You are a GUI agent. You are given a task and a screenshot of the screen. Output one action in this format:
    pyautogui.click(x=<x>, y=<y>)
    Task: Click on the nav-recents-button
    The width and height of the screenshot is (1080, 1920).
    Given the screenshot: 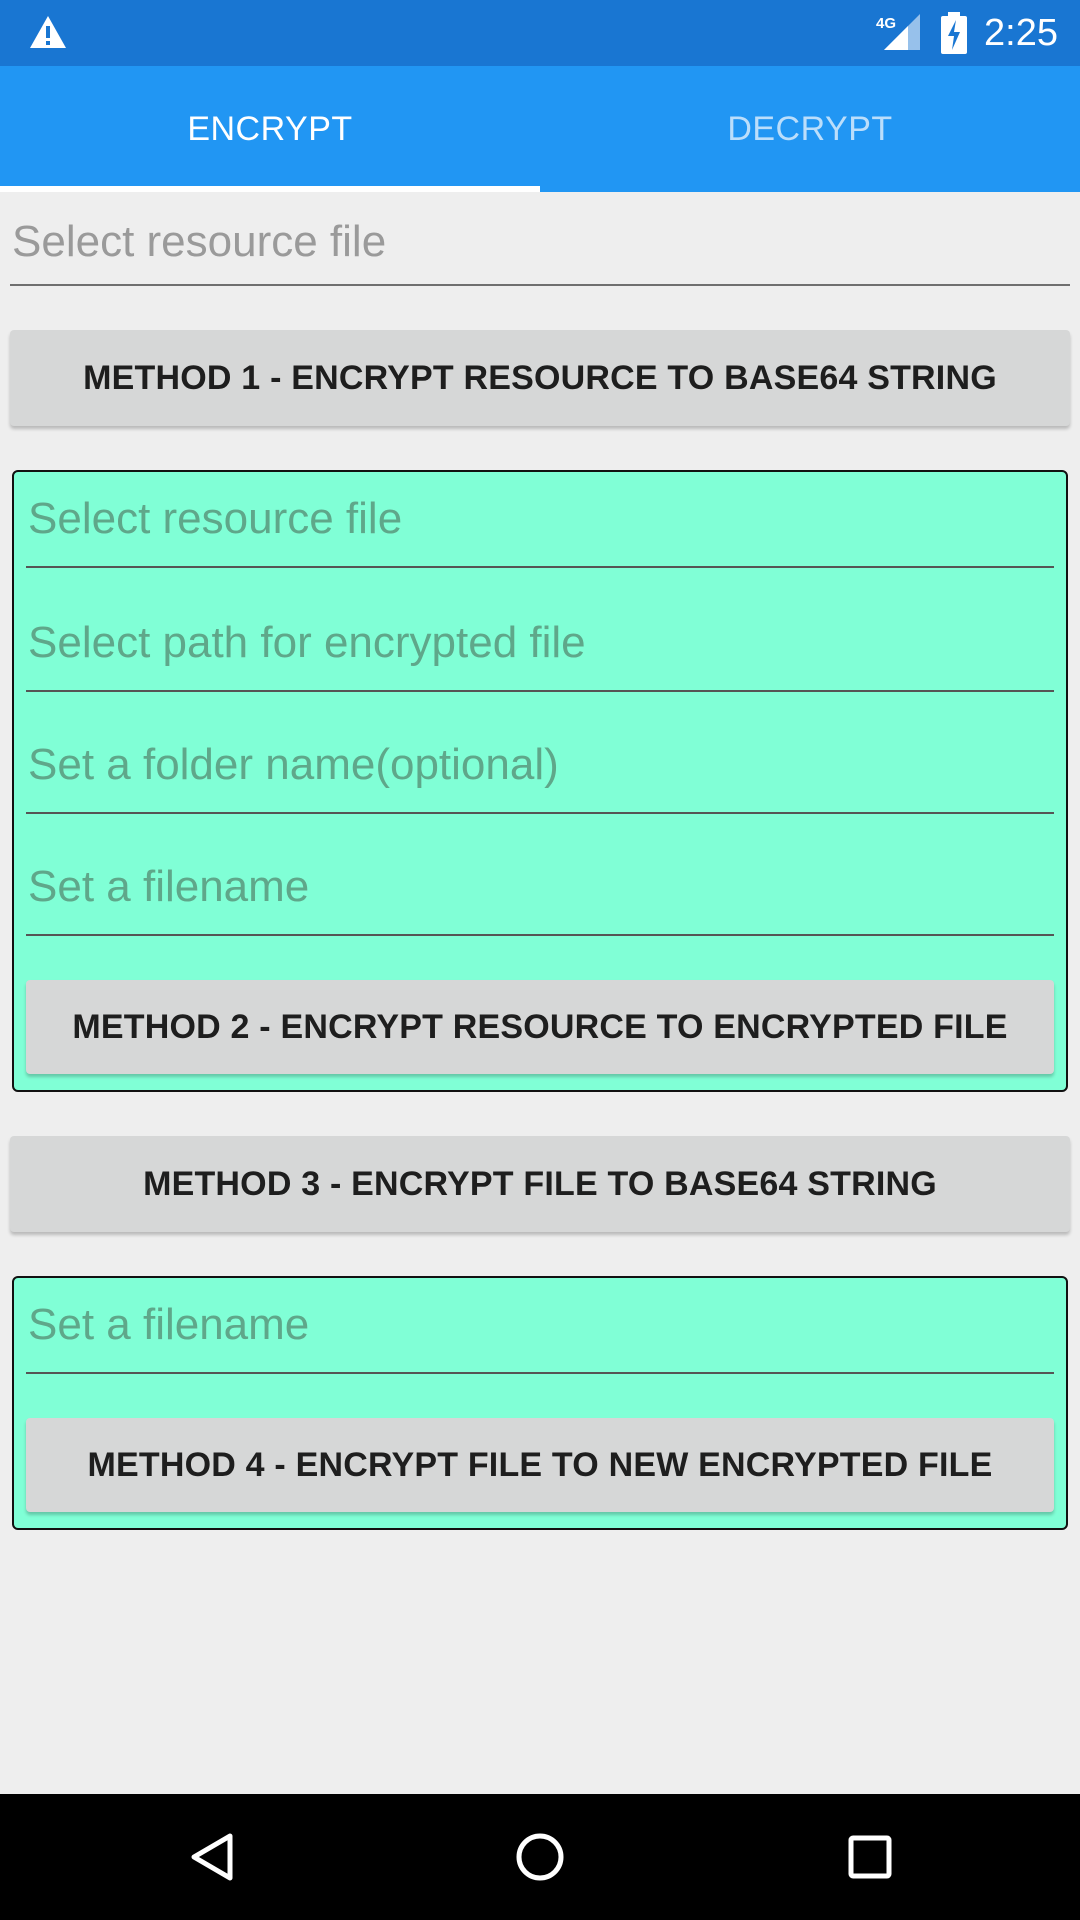 What is the action you would take?
    pyautogui.click(x=870, y=1857)
    